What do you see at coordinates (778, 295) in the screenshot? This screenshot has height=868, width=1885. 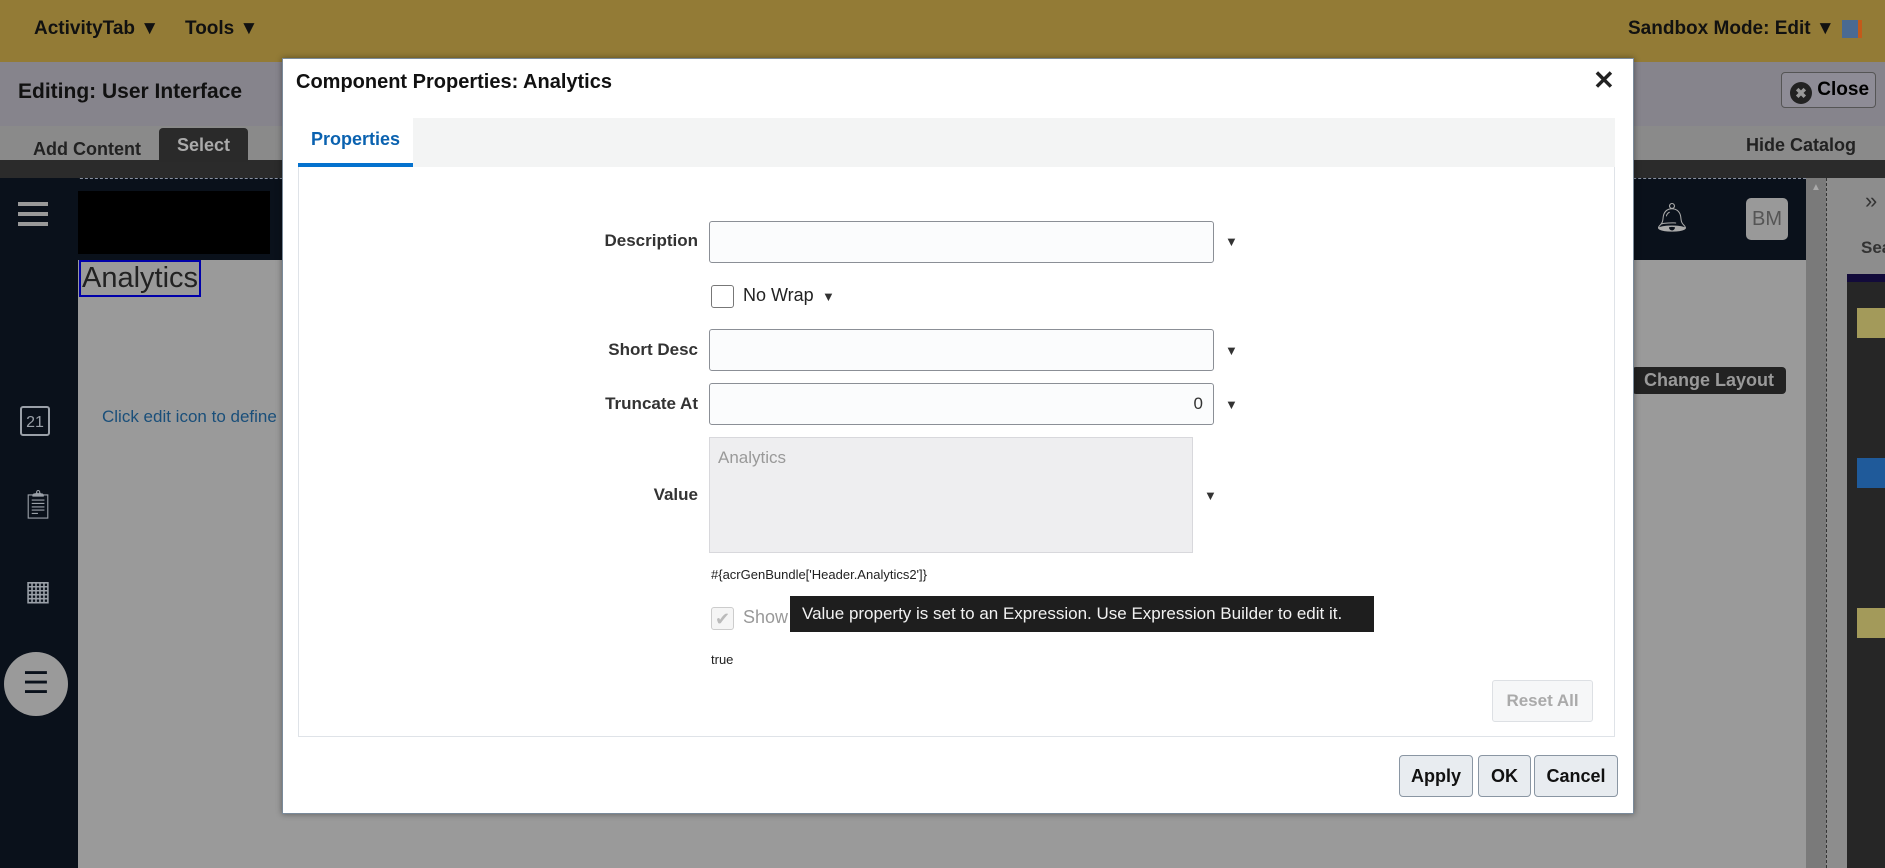 I see `no-wrap-label: No Wrap` at bounding box center [778, 295].